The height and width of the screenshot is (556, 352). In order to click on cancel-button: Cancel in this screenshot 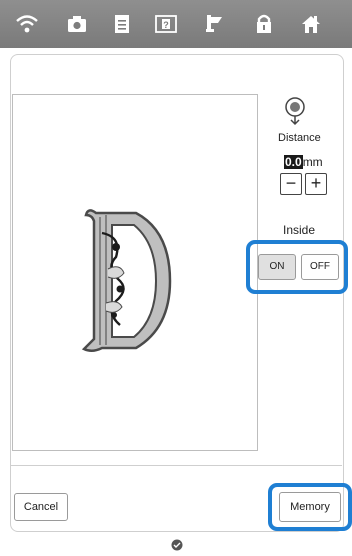, I will do `click(41, 507)`.